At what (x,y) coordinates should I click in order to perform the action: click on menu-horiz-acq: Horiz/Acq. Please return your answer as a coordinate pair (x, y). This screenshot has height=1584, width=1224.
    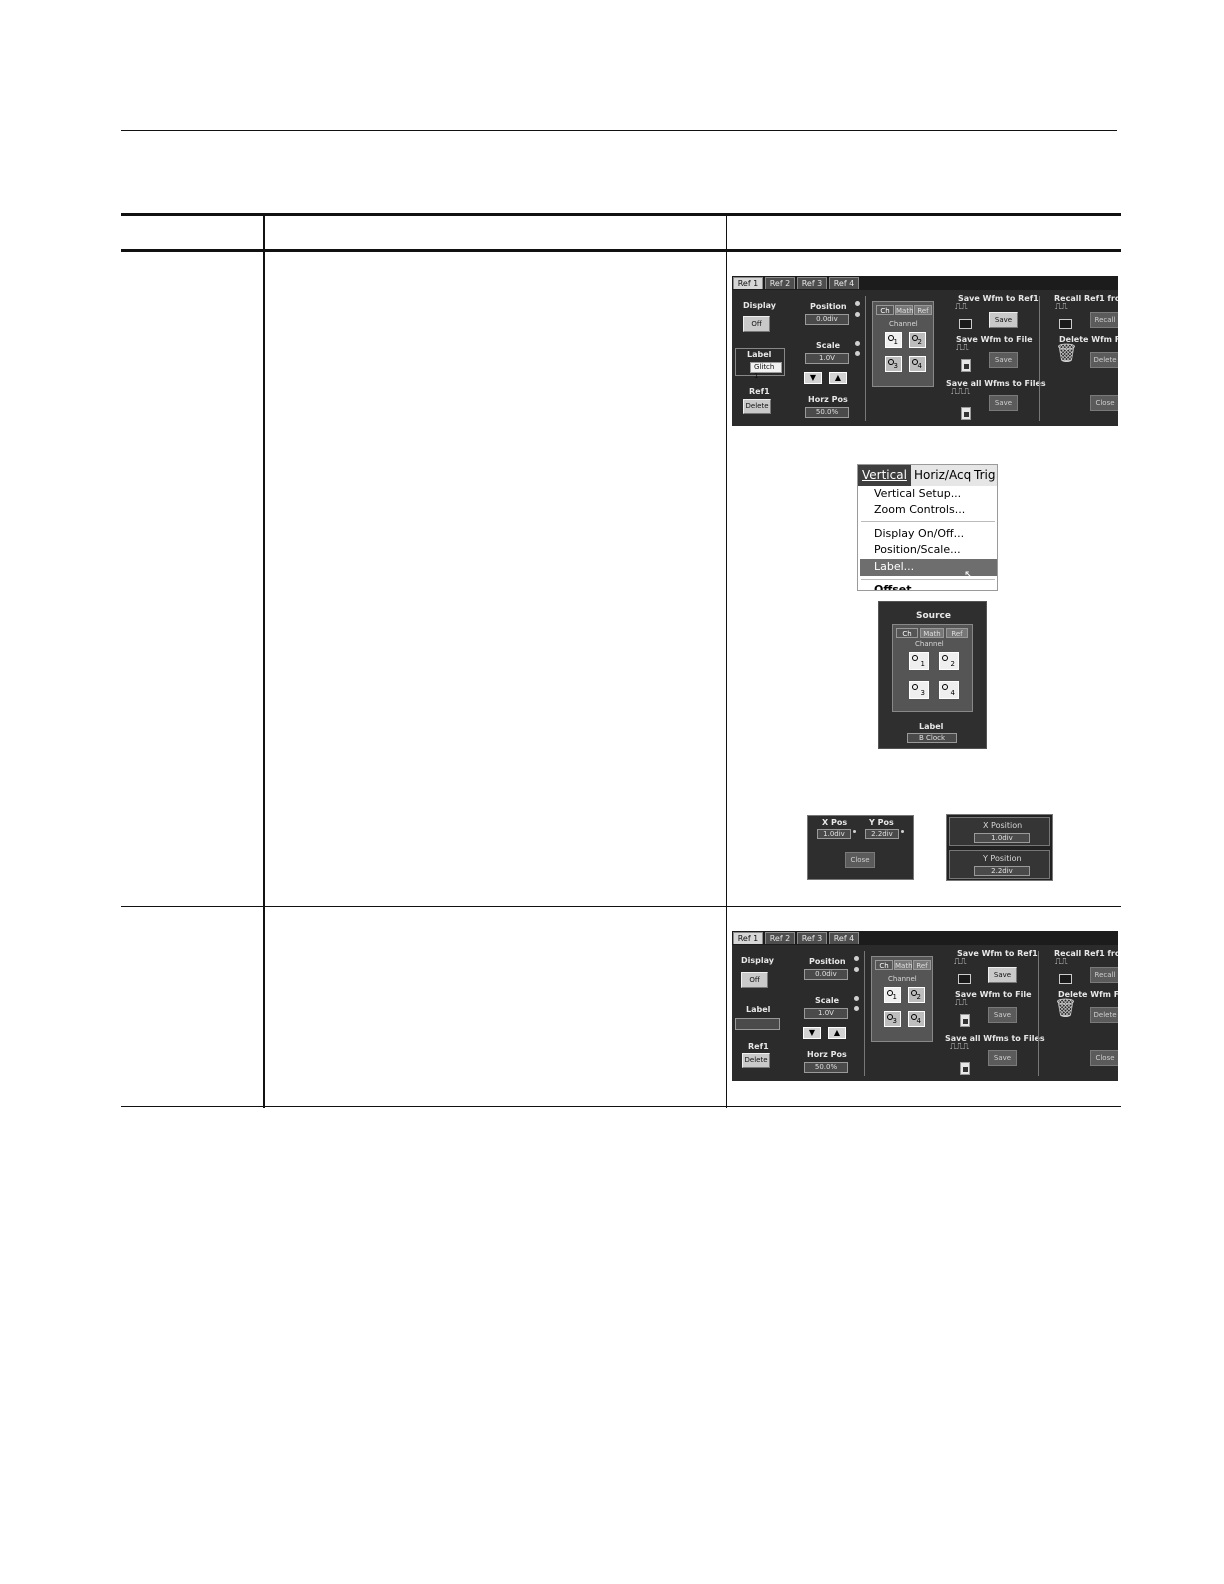
    Looking at the image, I should click on (942, 475).